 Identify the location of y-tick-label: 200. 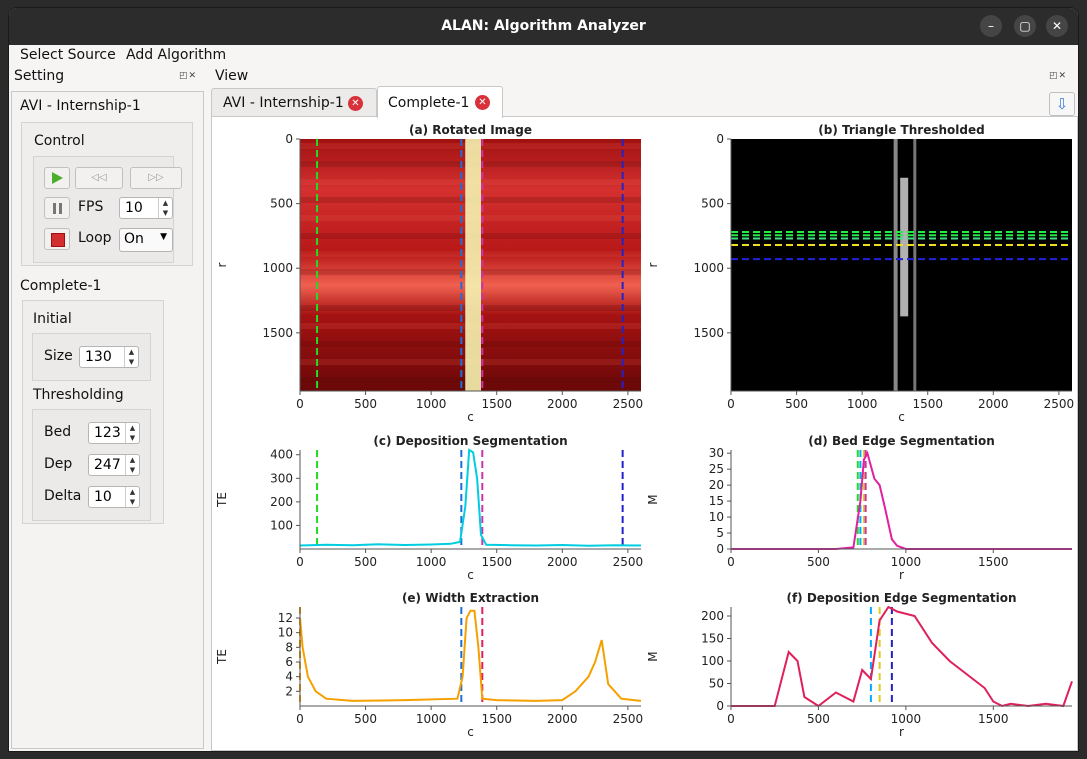
(281, 502).